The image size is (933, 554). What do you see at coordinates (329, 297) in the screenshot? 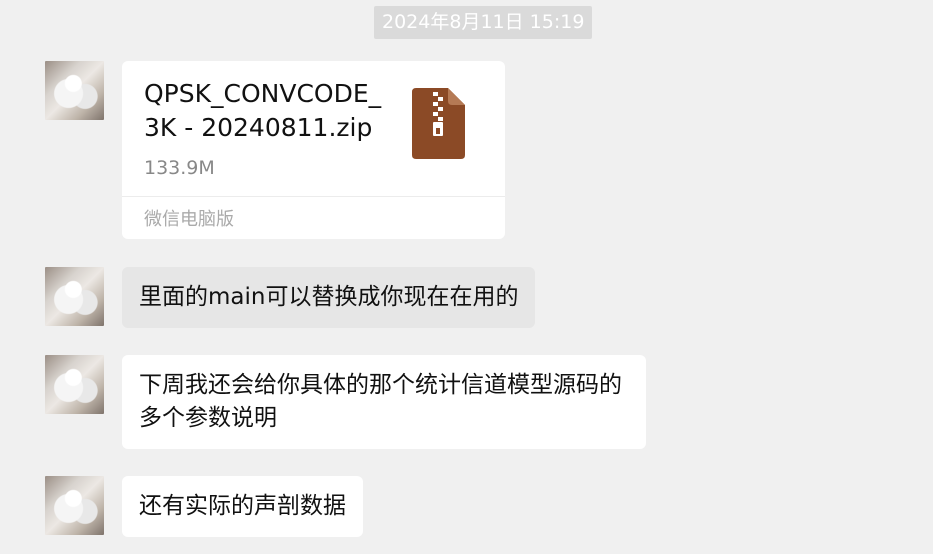
I see `message-bubble: 里面的main可以替换成你现在在用的` at bounding box center [329, 297].